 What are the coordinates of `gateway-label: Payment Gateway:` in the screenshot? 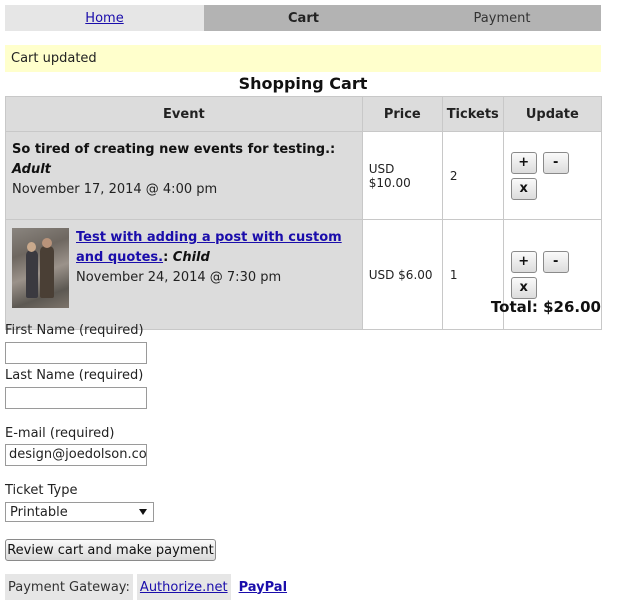 It's located at (69, 587).